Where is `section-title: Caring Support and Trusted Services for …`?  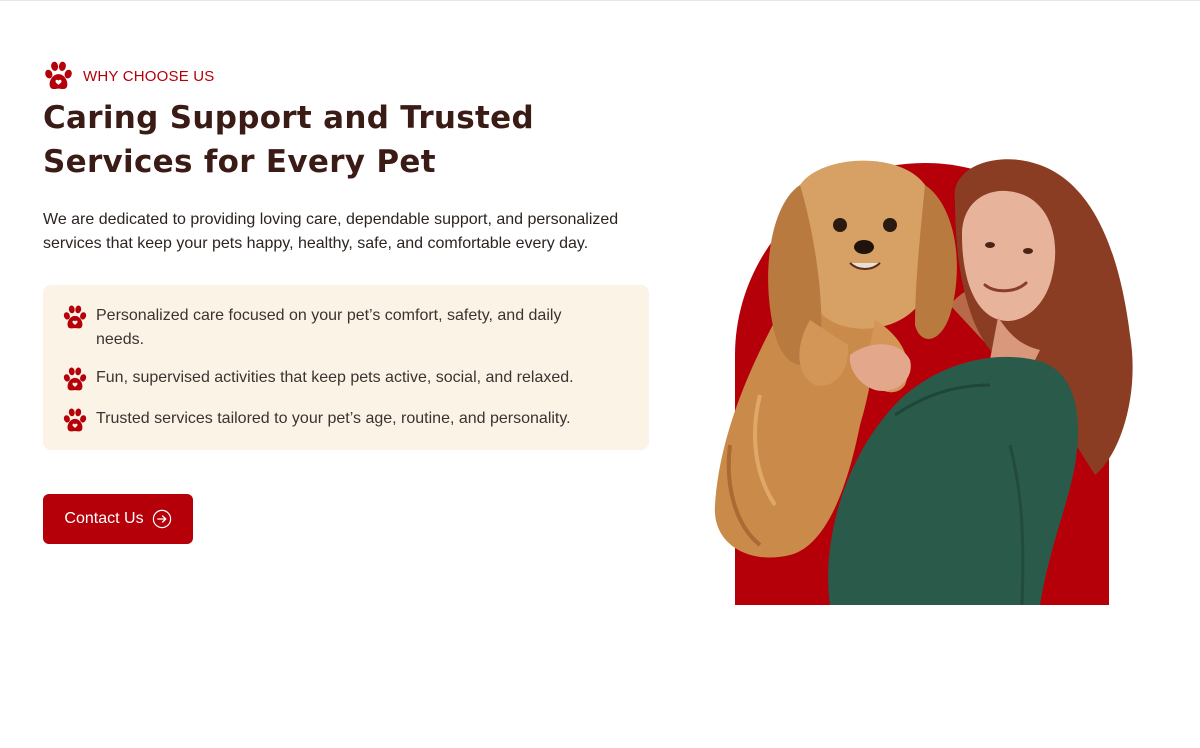 section-title: Caring Support and Trusted Services for … is located at coordinates (288, 140).